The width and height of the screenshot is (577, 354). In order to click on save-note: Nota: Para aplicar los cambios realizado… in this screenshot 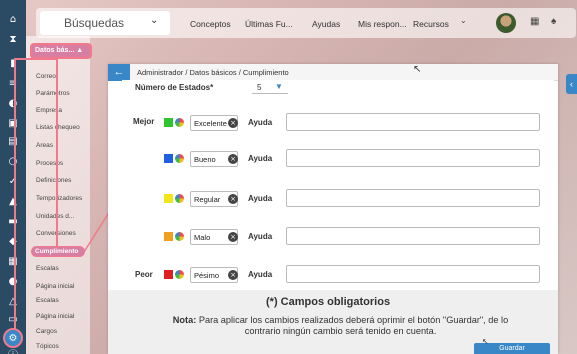, I will do `click(340, 326)`.